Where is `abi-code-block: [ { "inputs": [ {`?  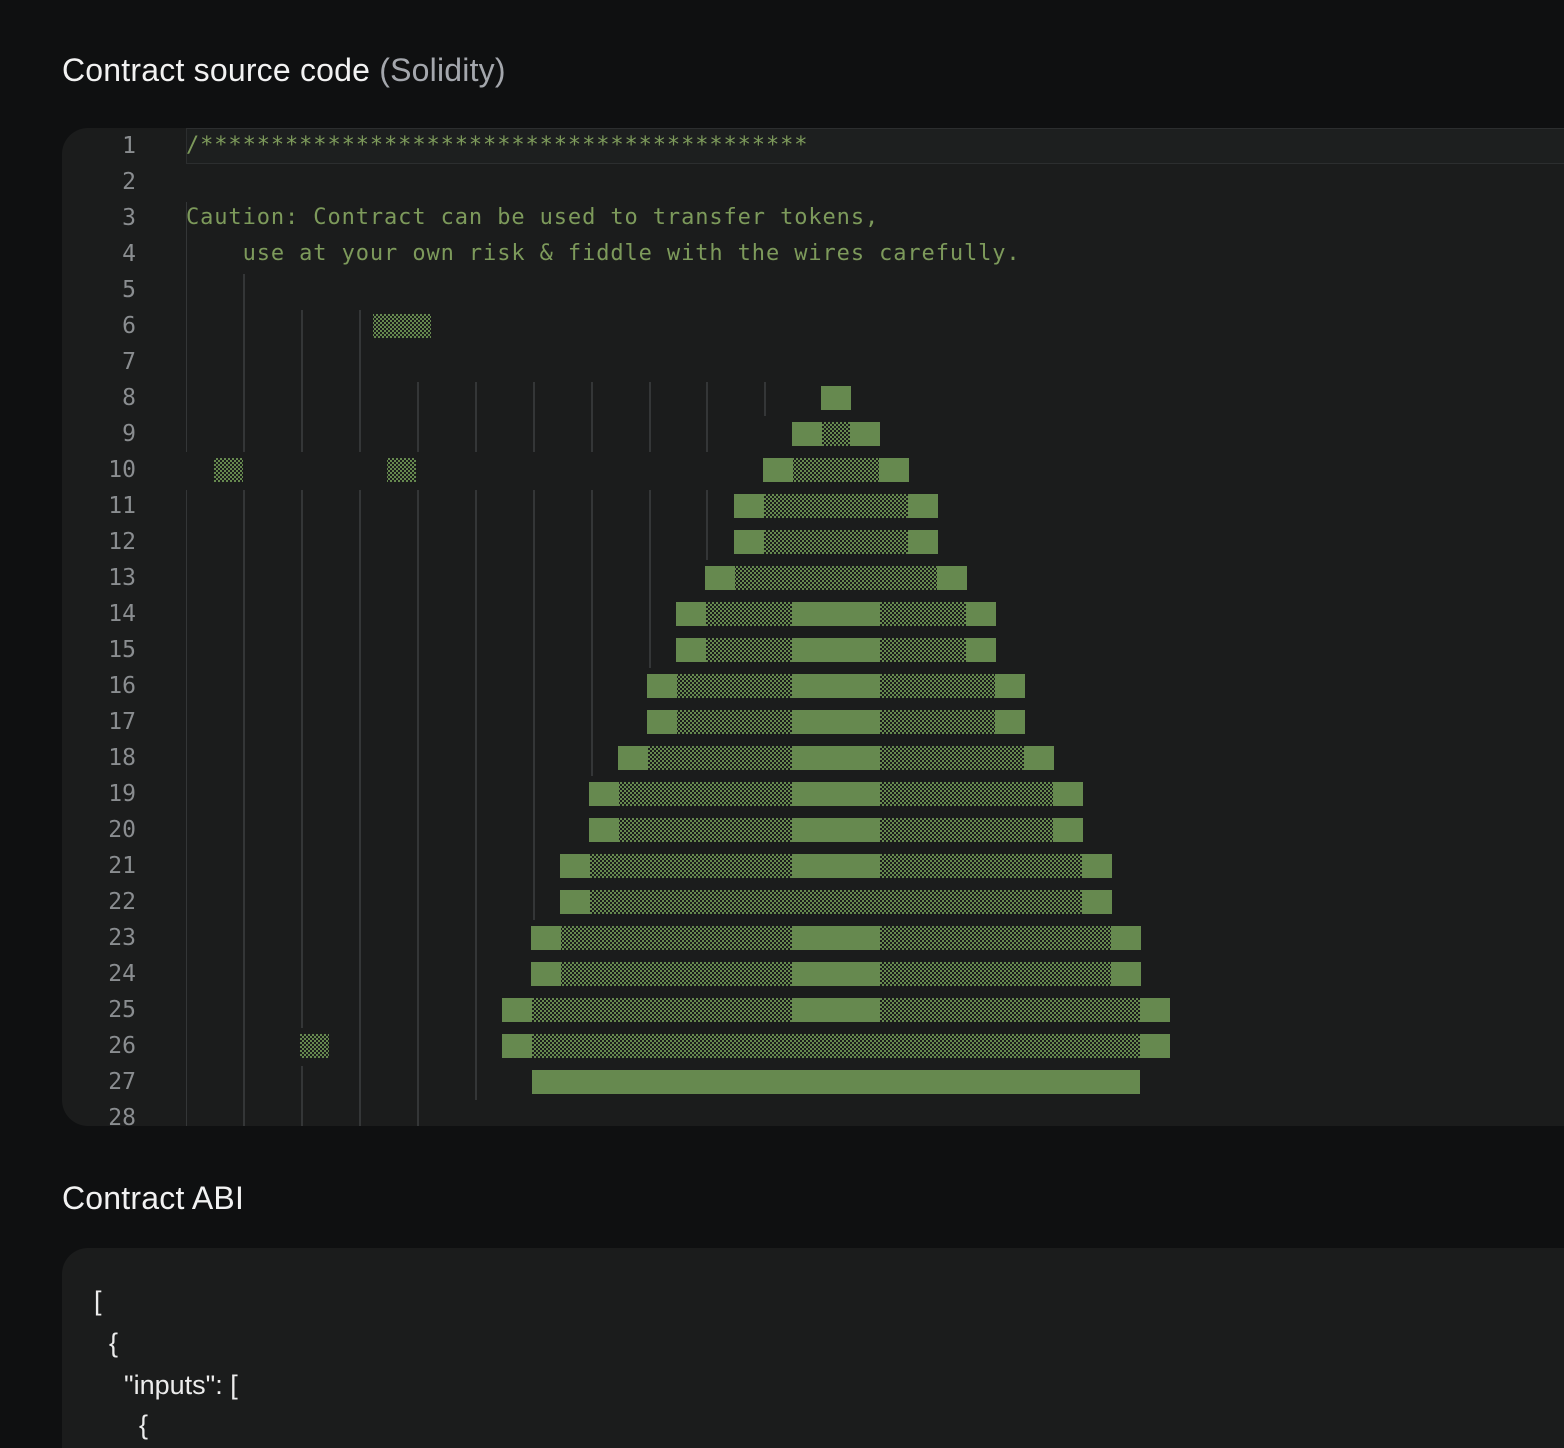
abi-code-block: [ { "inputs": [ { is located at coordinates (813, 1348).